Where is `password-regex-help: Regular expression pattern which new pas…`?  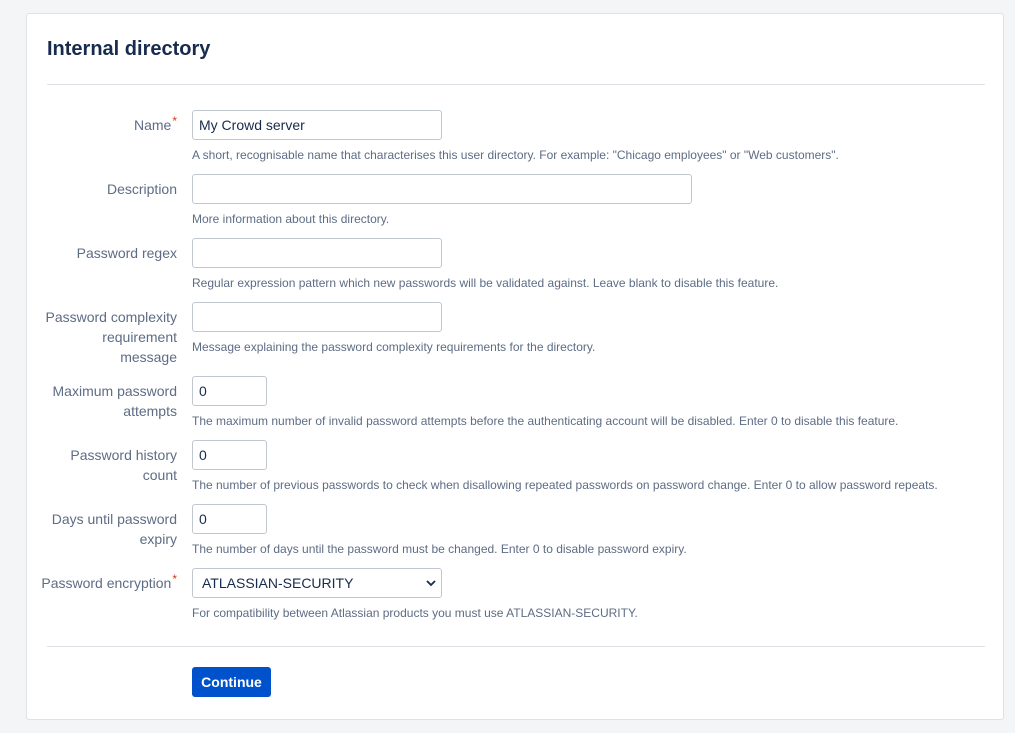 password-regex-help: Regular expression pattern which new pas… is located at coordinates (485, 283).